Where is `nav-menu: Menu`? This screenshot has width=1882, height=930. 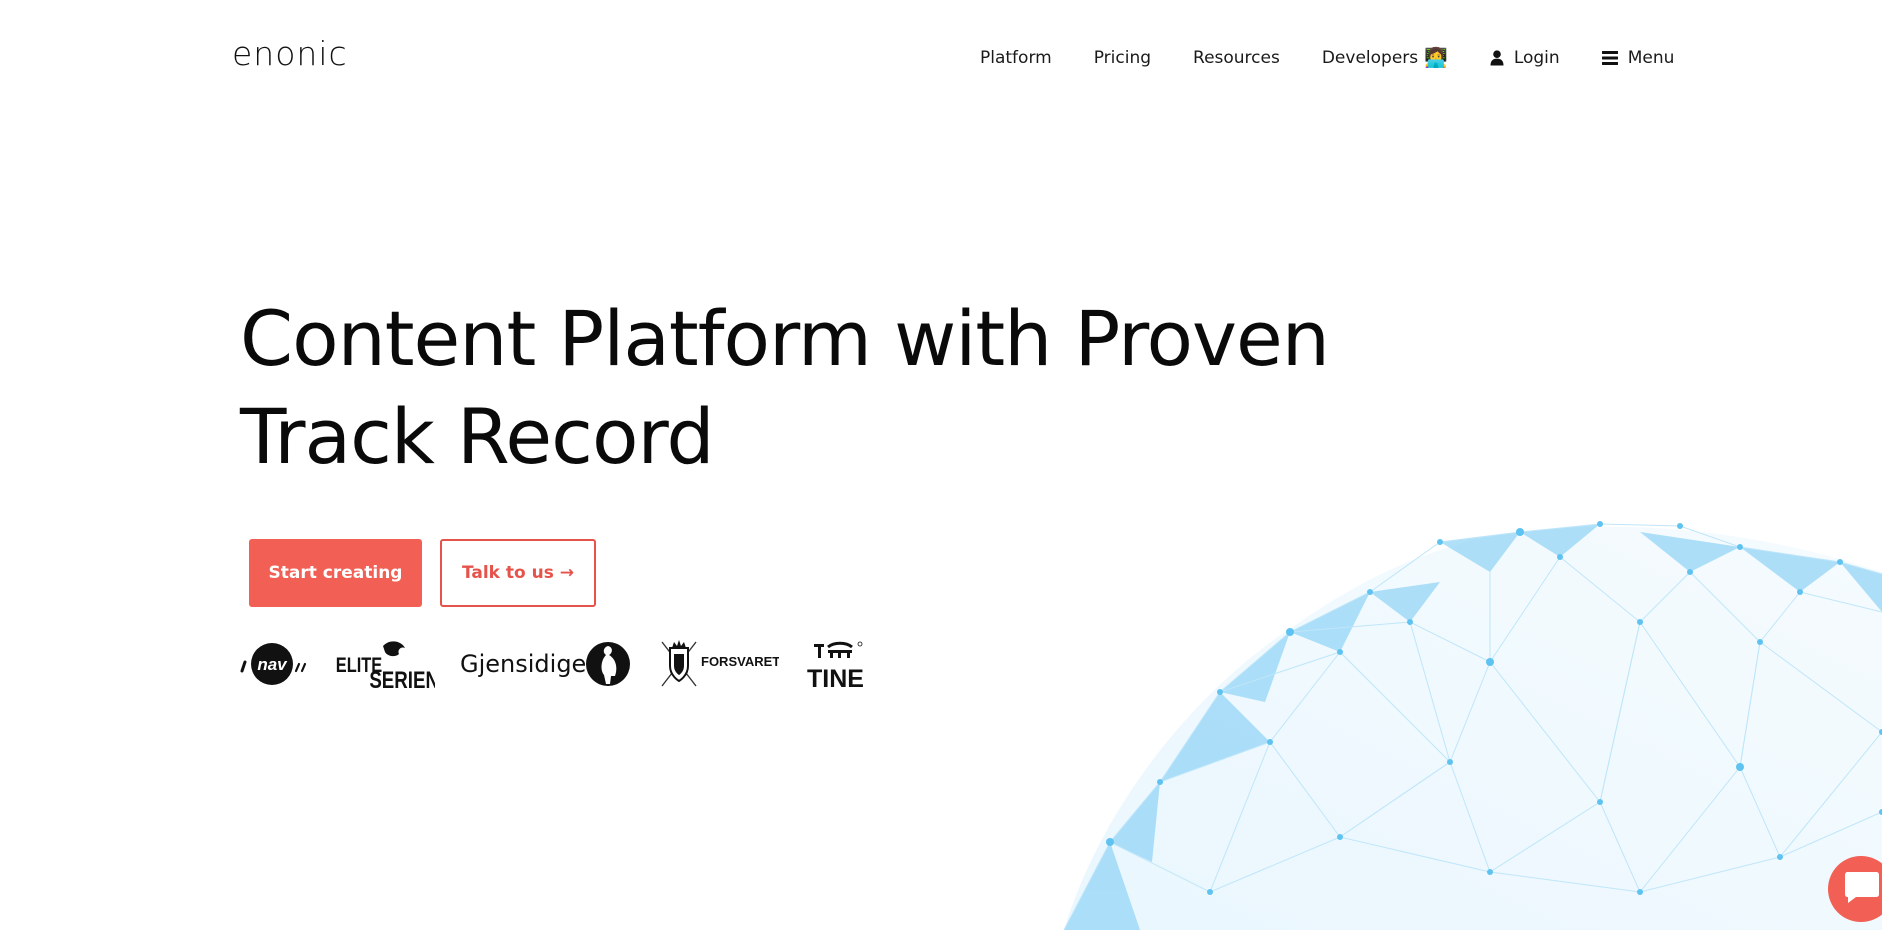
nav-menu: Menu is located at coordinates (1638, 58).